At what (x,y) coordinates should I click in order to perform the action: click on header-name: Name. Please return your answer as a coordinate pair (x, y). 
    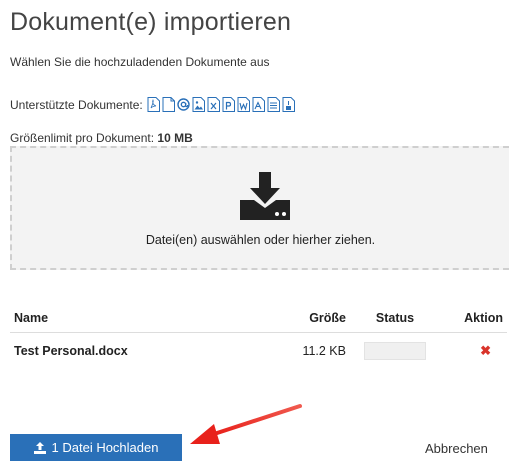
    Looking at the image, I should click on (135, 318).